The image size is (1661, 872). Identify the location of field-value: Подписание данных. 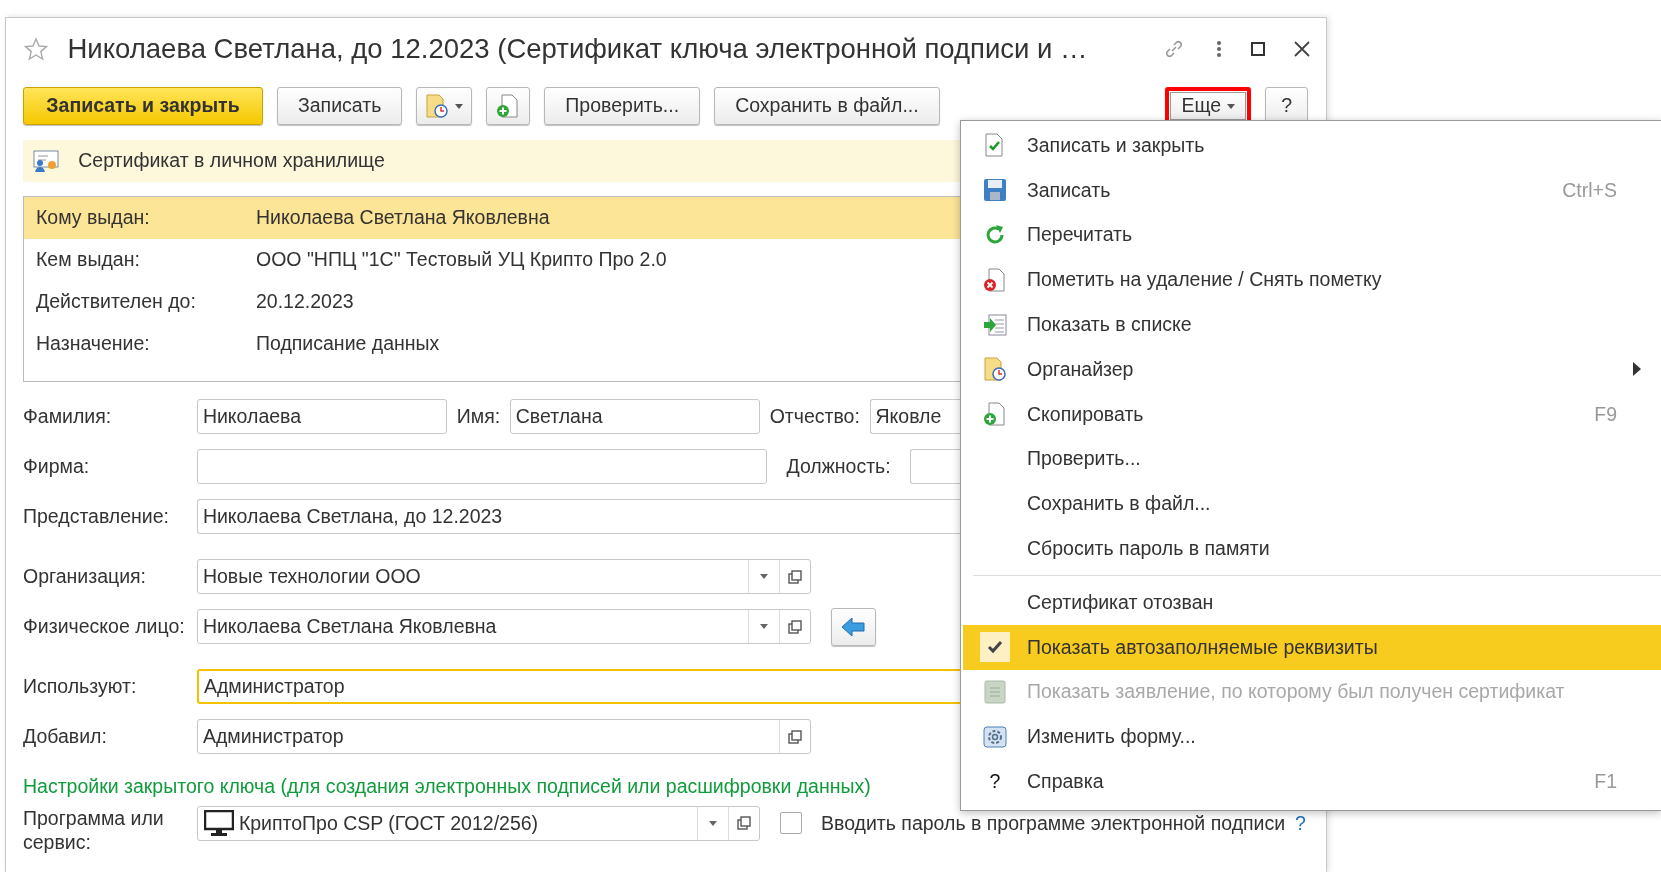
(348, 344).